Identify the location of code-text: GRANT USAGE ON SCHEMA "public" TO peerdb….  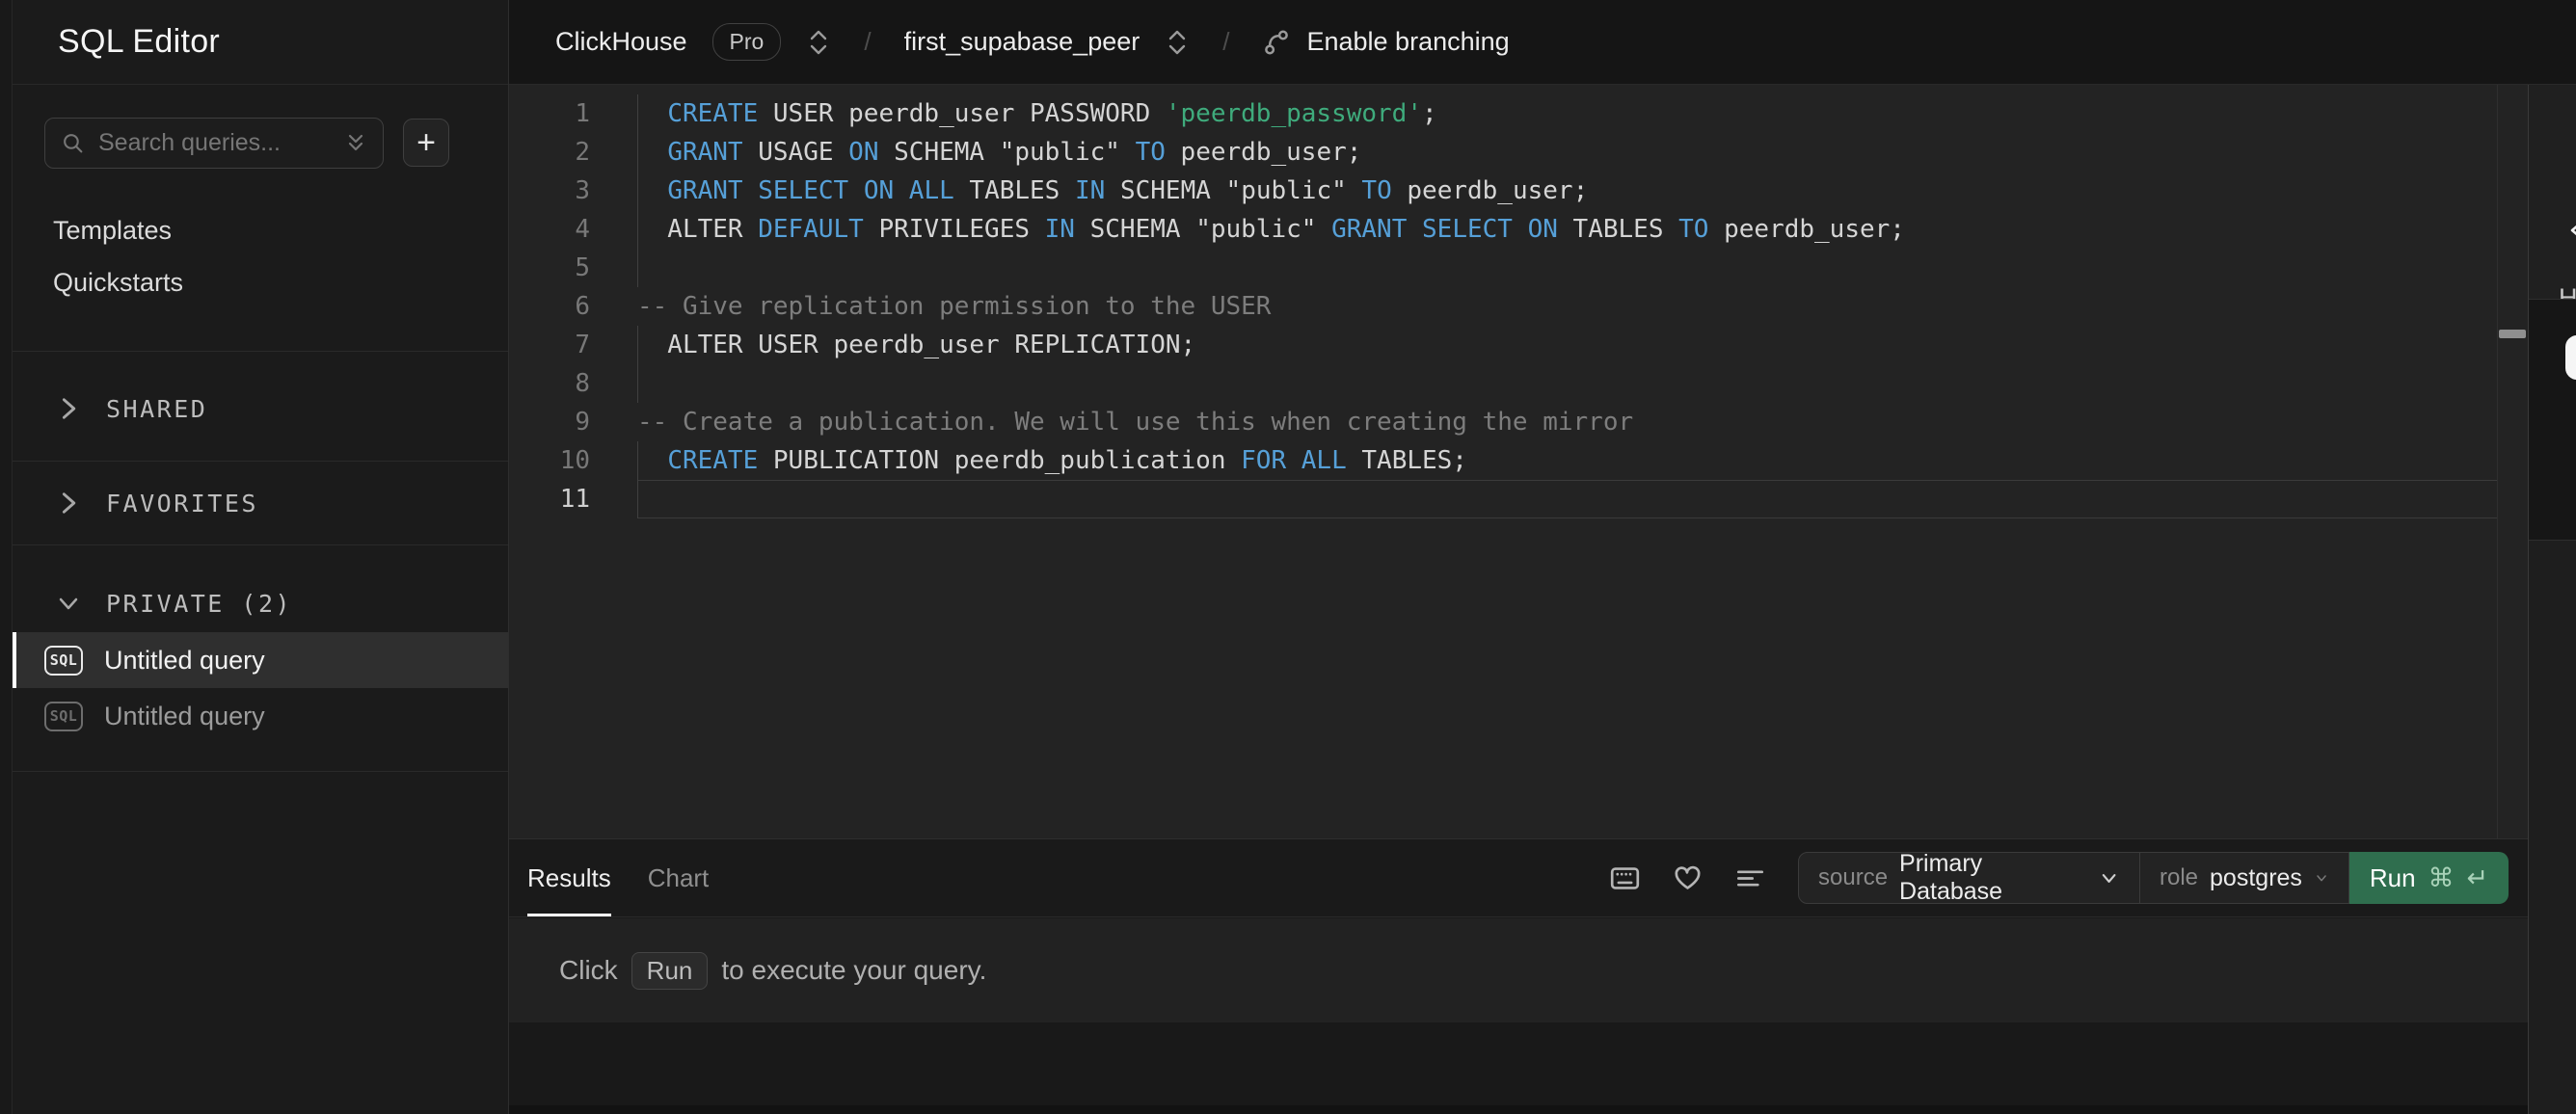
(1567, 152).